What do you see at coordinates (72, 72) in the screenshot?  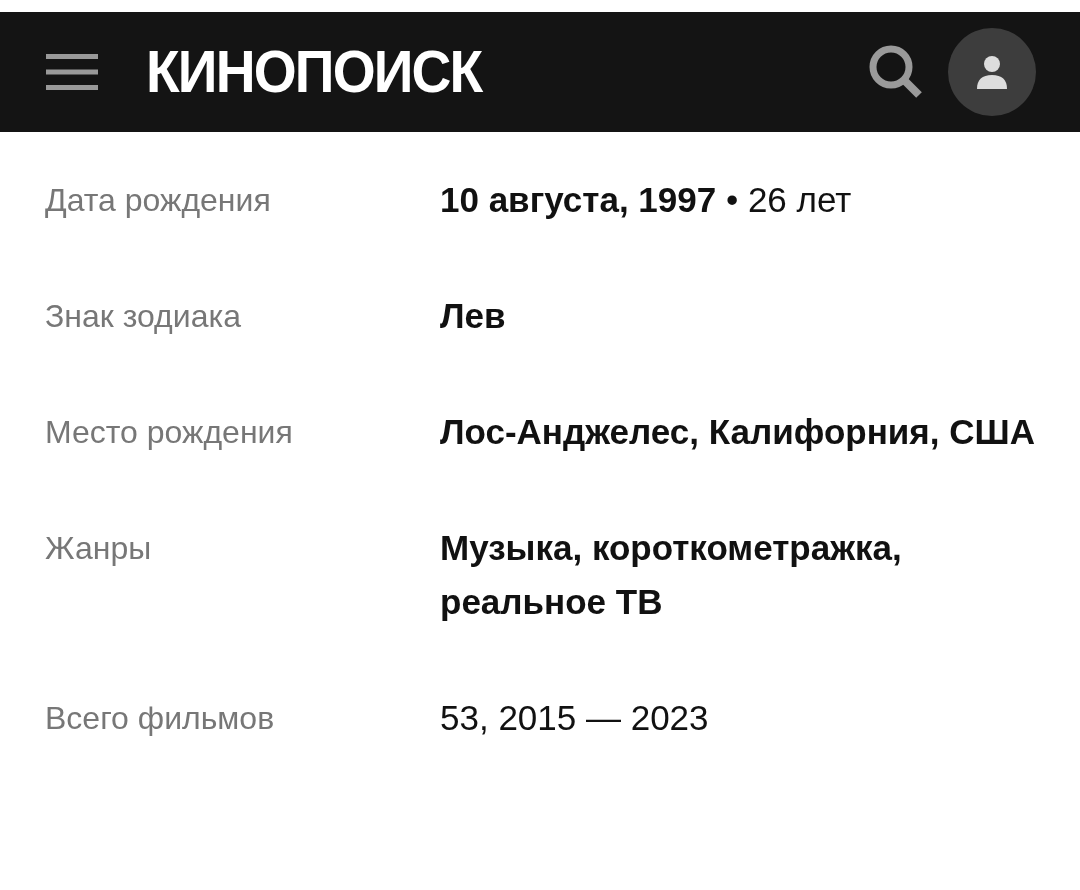 I see `menu-icon` at bounding box center [72, 72].